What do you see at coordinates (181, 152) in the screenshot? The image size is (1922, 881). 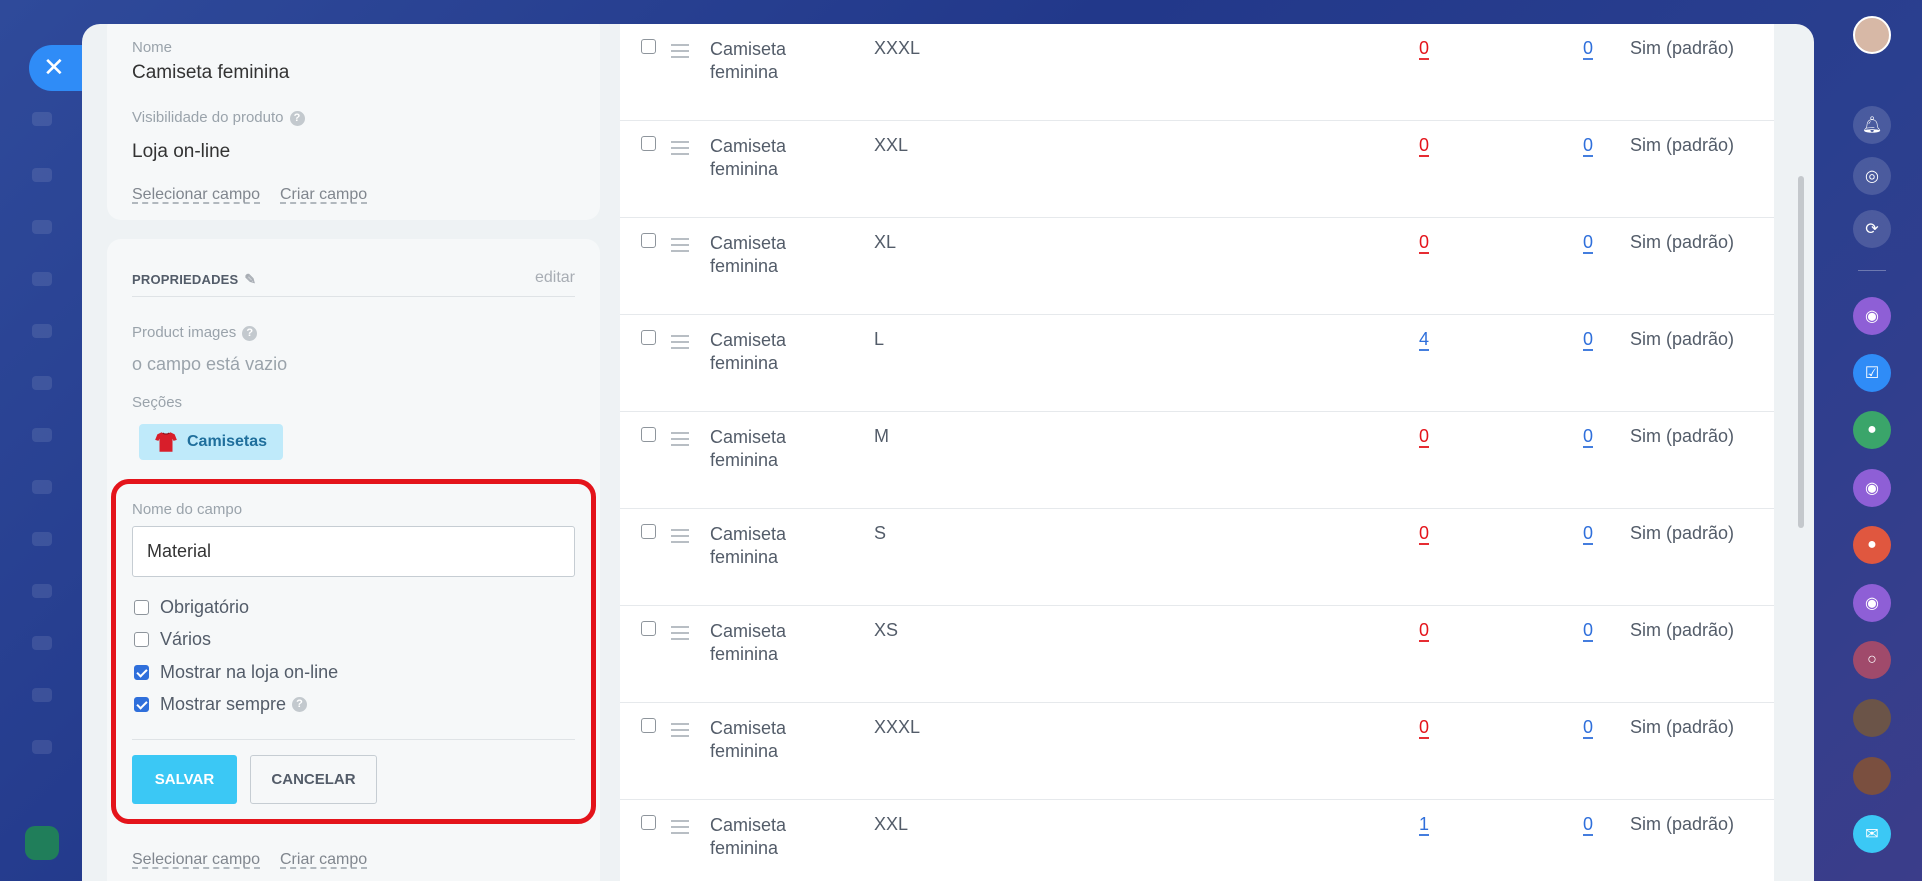 I see `visibility-value: Loja on-line` at bounding box center [181, 152].